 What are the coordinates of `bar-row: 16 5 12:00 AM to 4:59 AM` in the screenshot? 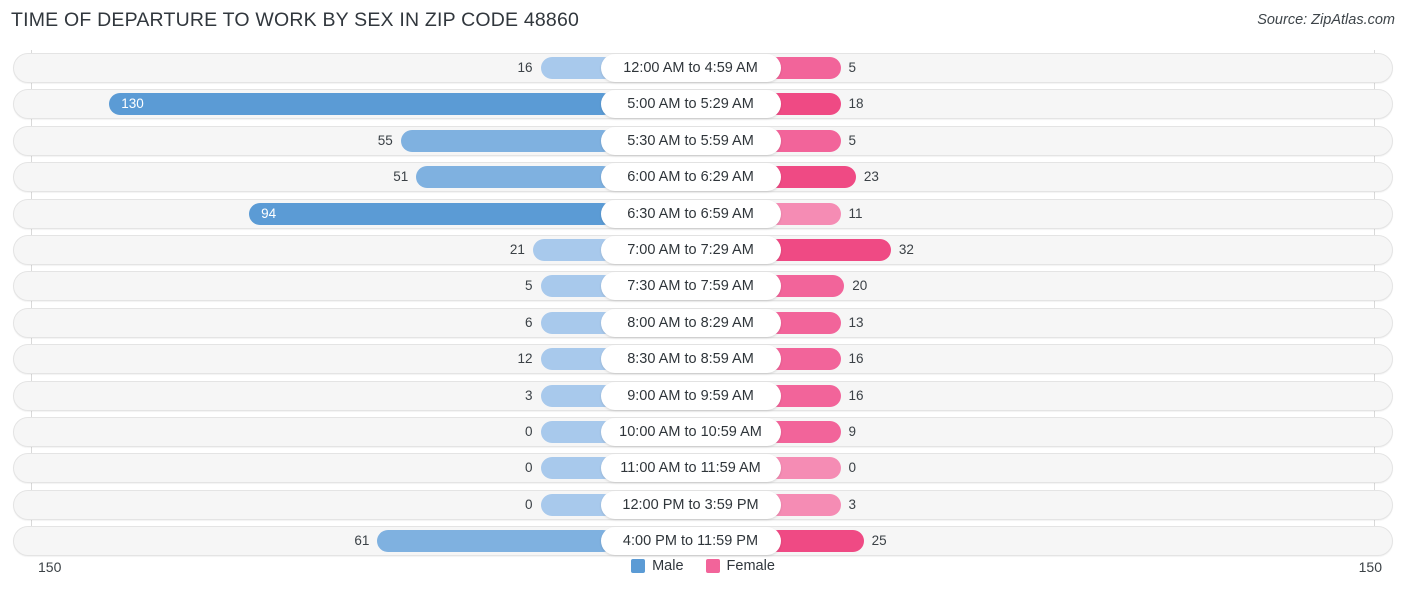 It's located at (703, 68).